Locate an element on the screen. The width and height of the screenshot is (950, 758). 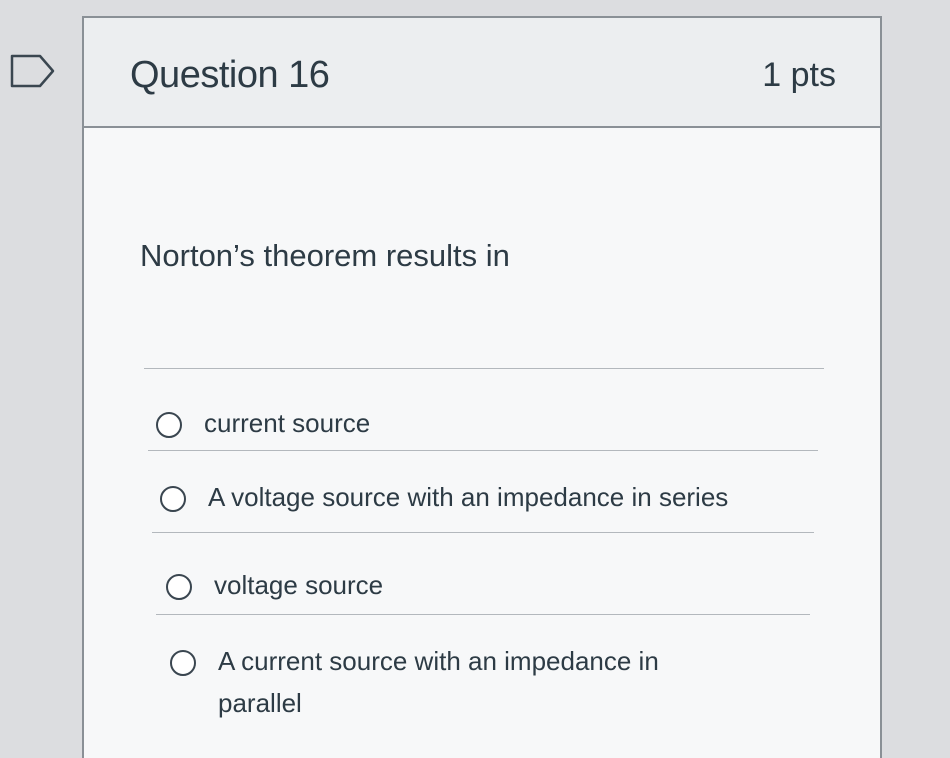
question-title: Question 16 is located at coordinates (230, 75).